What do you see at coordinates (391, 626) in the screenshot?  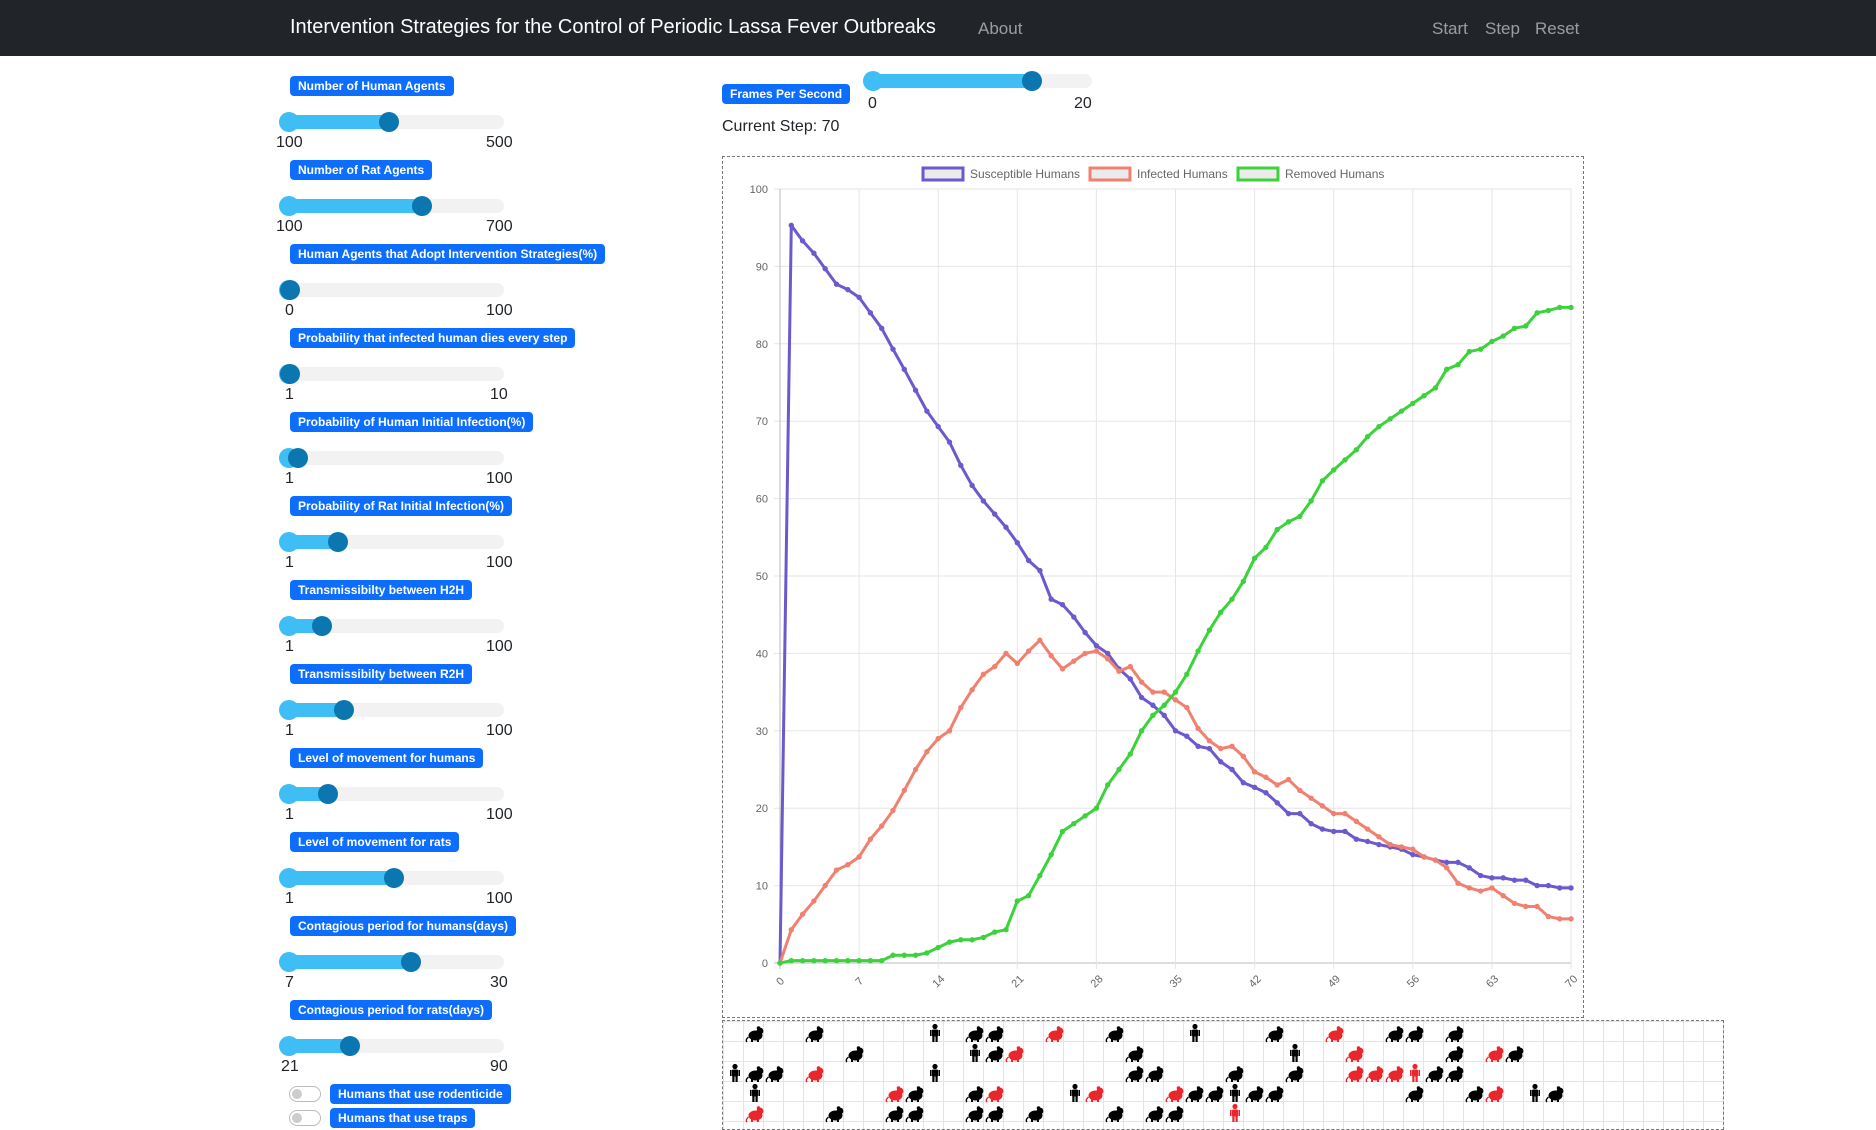 I see `transmissibilty-between-h2h-slider` at bounding box center [391, 626].